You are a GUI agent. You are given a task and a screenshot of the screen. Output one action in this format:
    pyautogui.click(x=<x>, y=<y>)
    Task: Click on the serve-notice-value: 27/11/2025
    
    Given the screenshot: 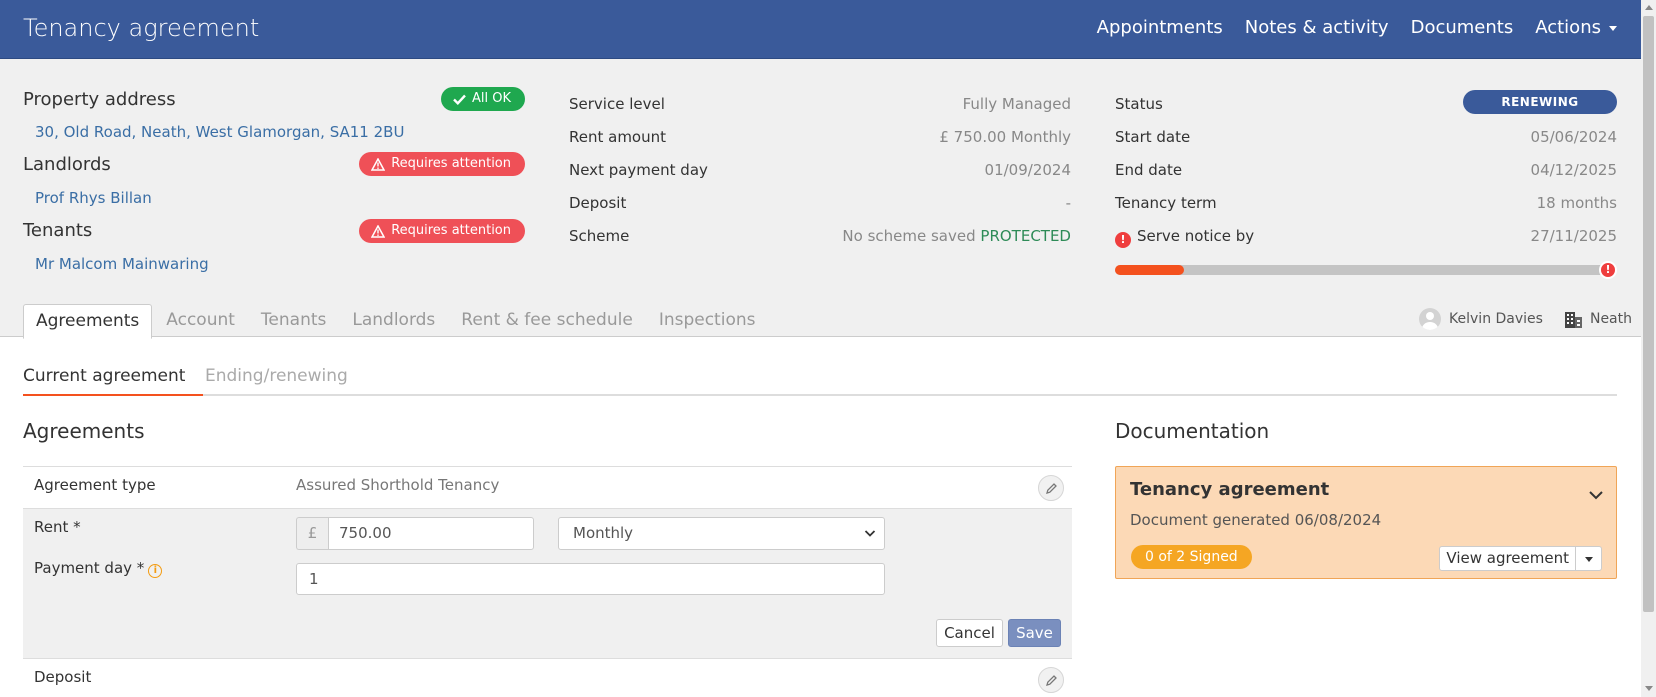 What is the action you would take?
    pyautogui.click(x=1573, y=236)
    